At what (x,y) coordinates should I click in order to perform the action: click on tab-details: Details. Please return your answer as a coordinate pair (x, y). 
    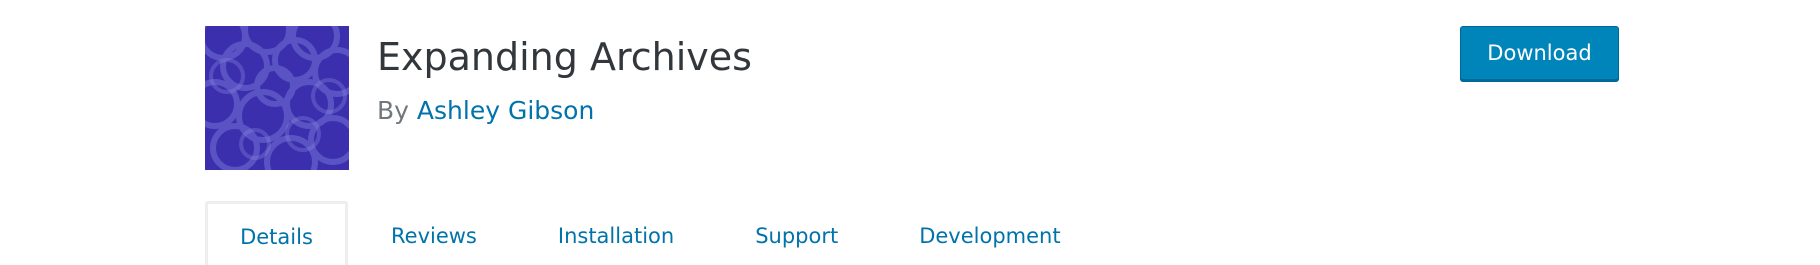
    Looking at the image, I should click on (276, 233).